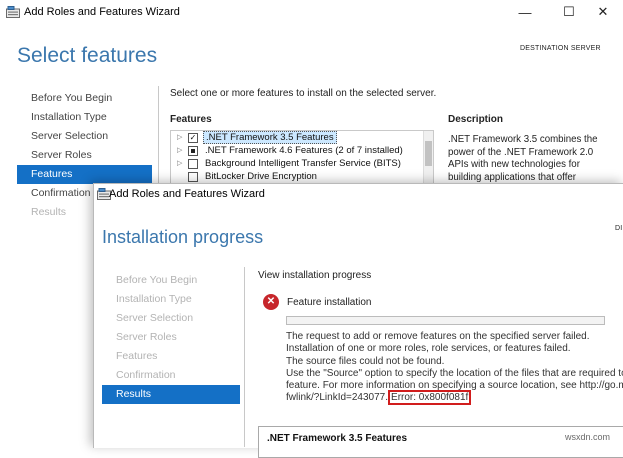 Image resolution: width=623 pixels, height=458 pixels. I want to click on checkbox-checked-icon: ✓, so click(193, 138).